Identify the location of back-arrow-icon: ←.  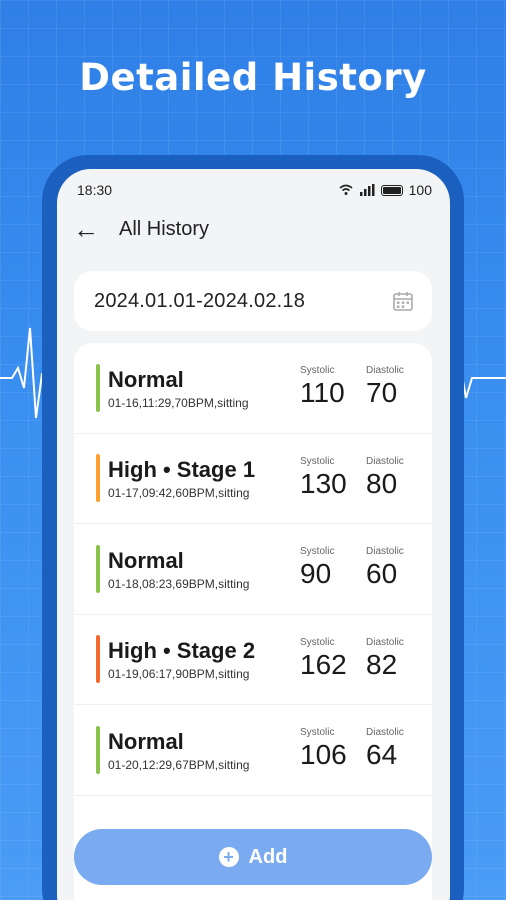
(93, 229).